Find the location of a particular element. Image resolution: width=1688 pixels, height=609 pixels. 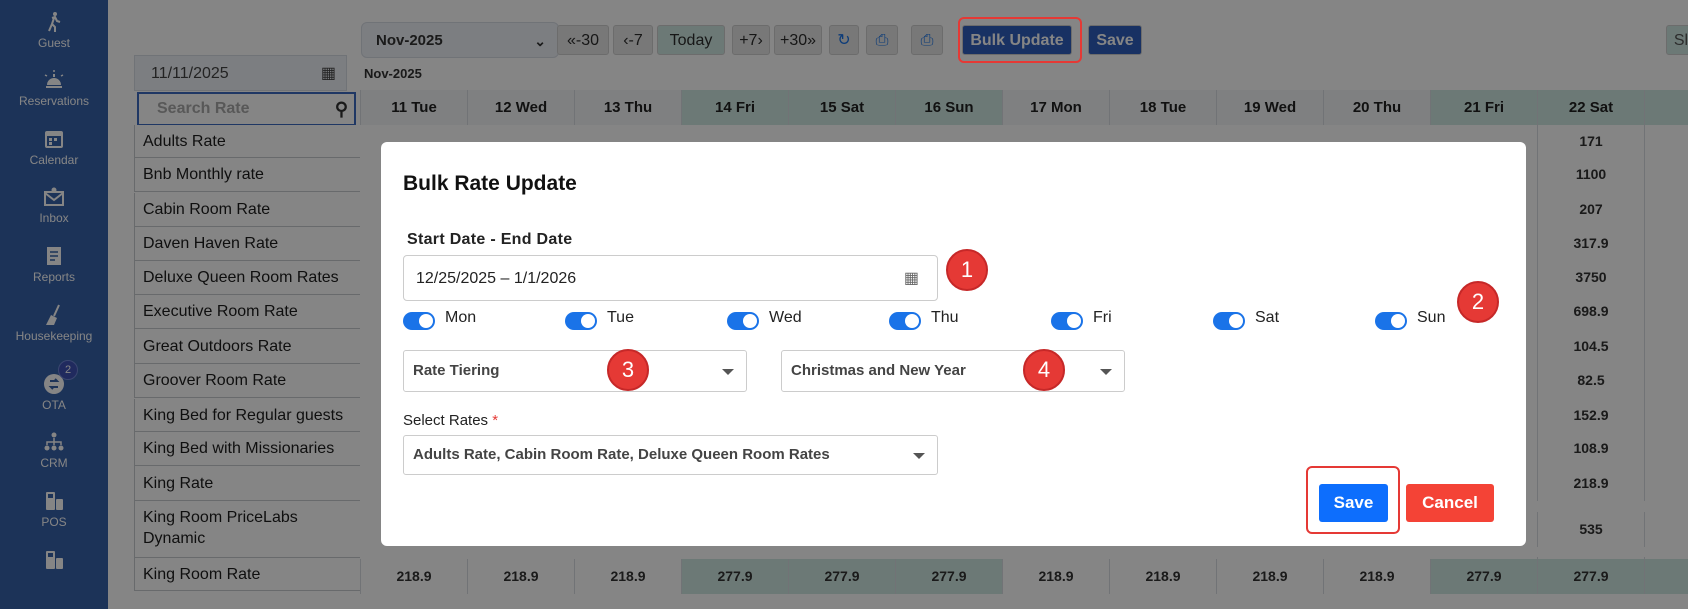

toggle-label: Thu is located at coordinates (945, 317).